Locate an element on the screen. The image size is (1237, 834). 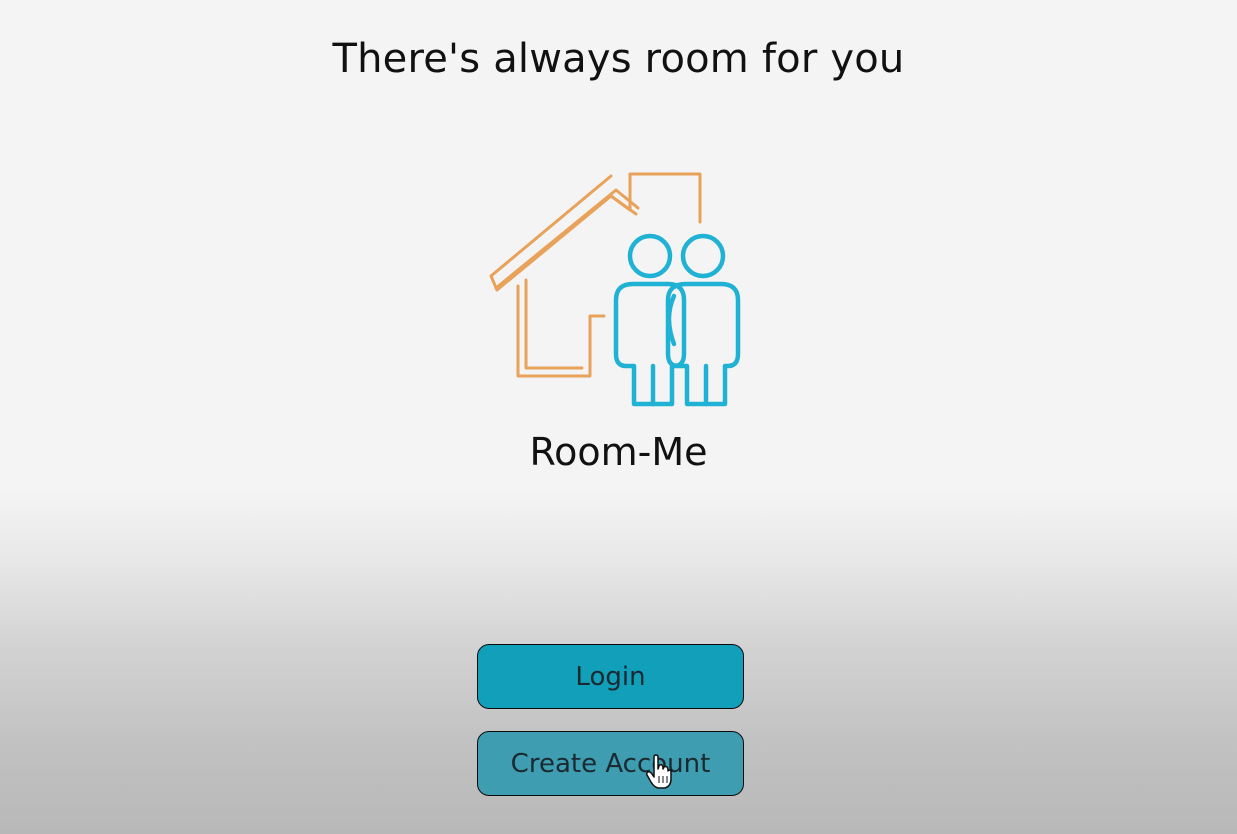
create-account-button: Create Account is located at coordinates (610, 763).